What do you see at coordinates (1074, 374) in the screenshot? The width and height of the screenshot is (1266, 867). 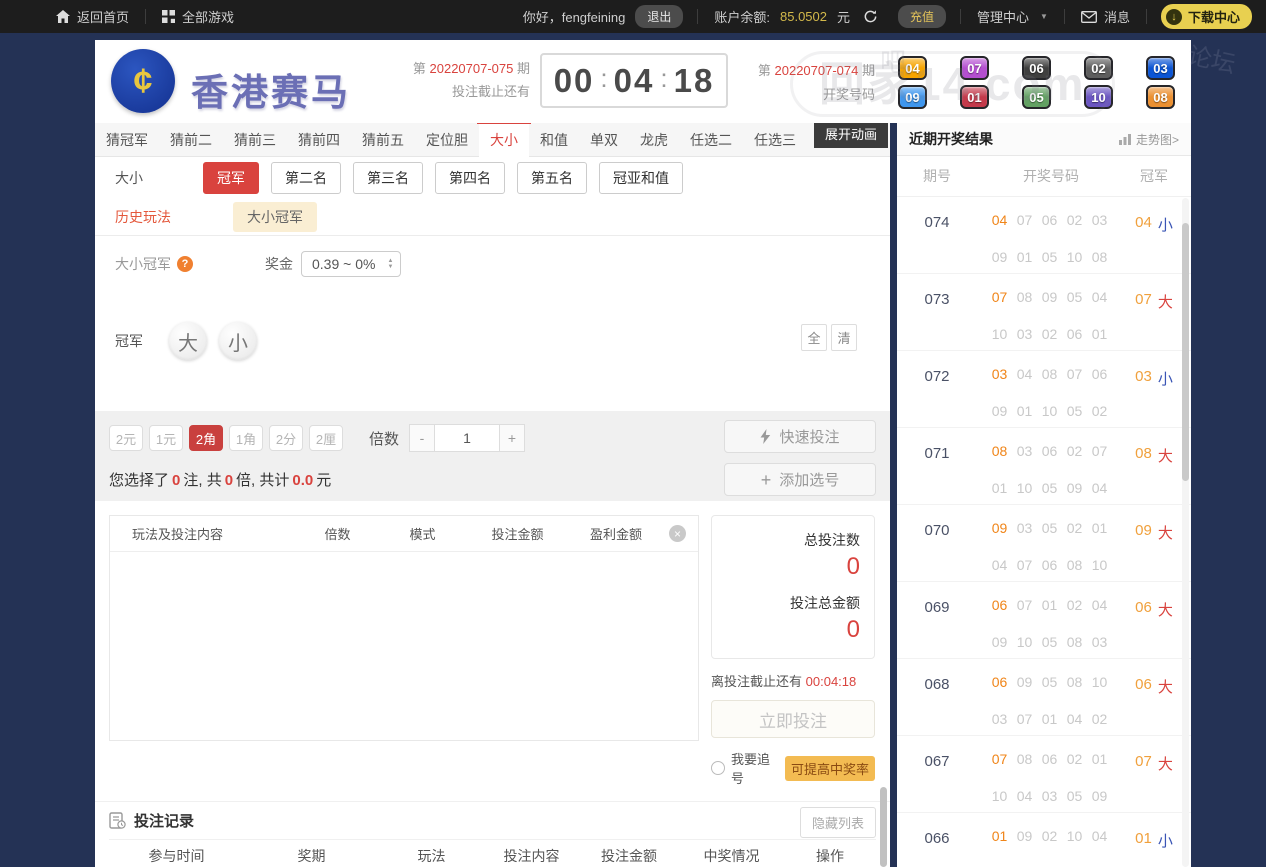 I see `number: 07` at bounding box center [1074, 374].